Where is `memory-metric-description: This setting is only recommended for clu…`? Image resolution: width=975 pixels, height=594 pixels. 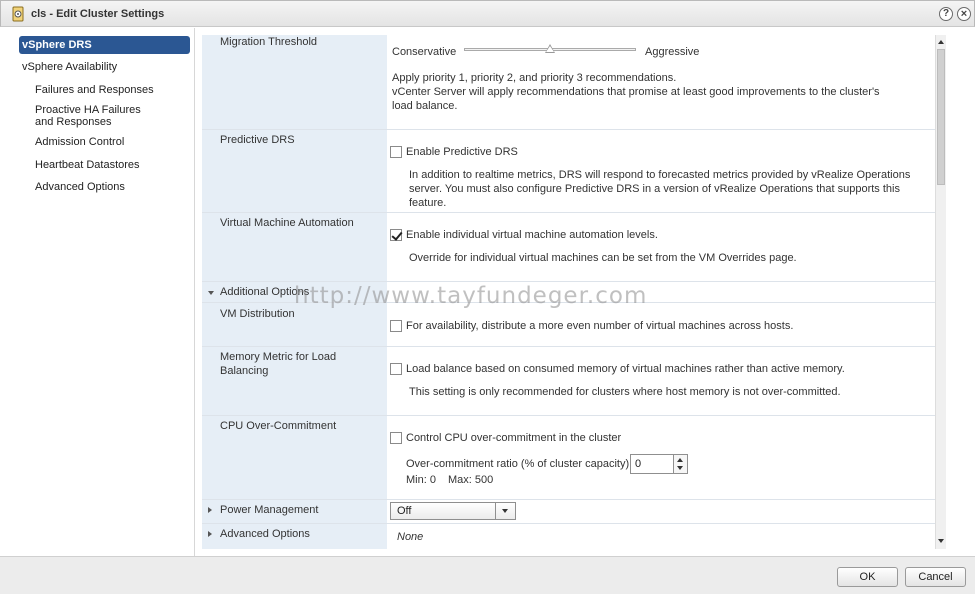 memory-metric-description: This setting is only recommended for clu… is located at coordinates (625, 392).